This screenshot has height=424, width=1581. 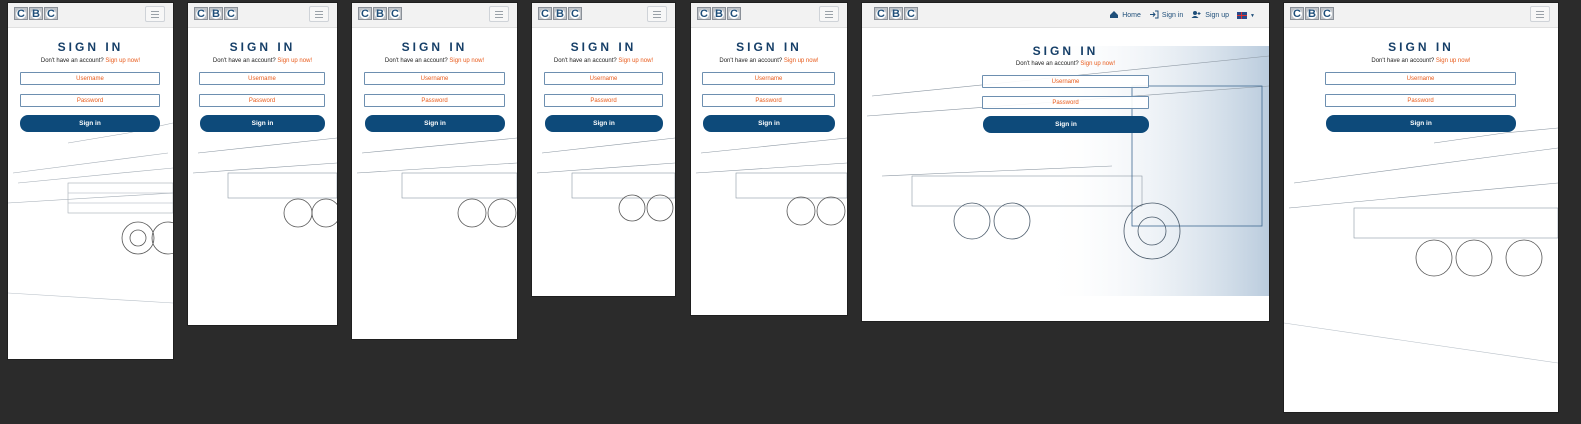 I want to click on add-user-icon, so click(x=1196, y=15).